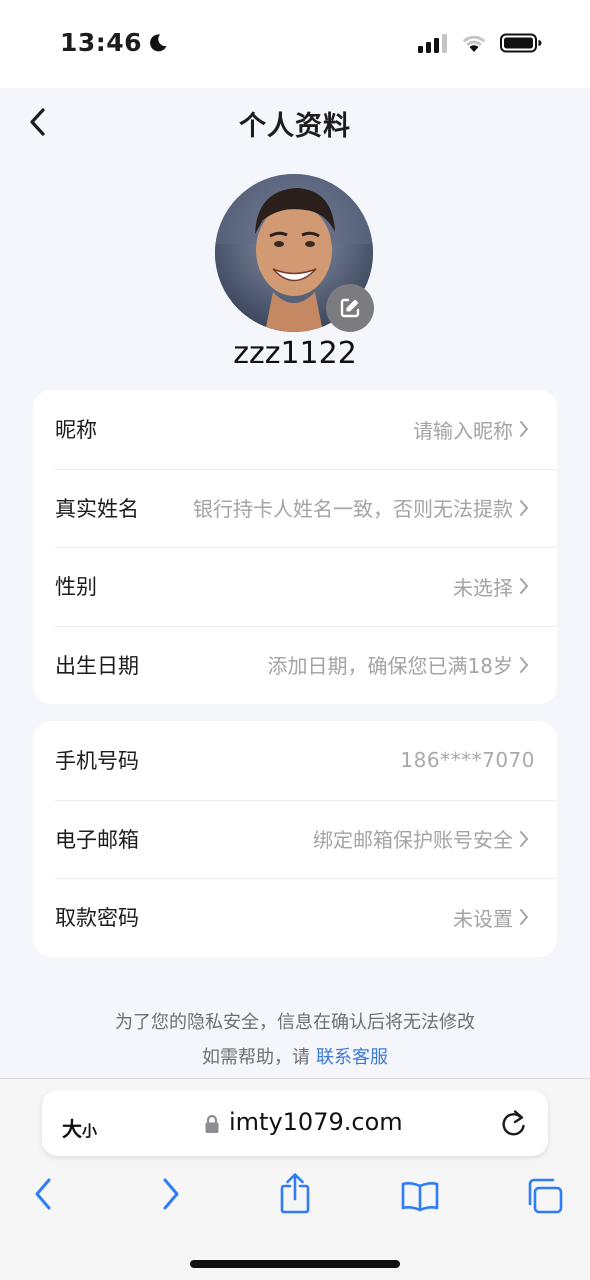 This screenshot has height=1280, width=590. I want to click on real-name-value: 银行持卡人姓名一致，否则无法提款, so click(353, 509).